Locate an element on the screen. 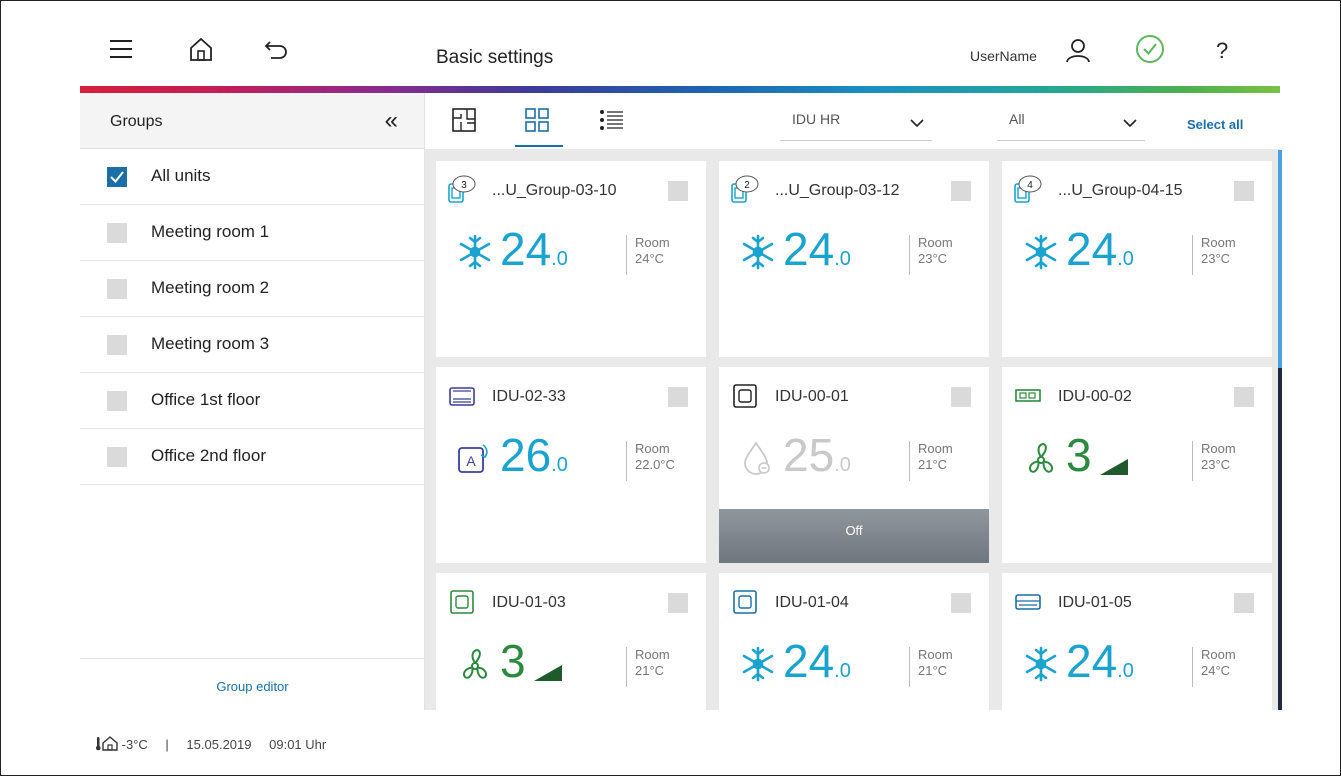  group-label: Office 1st floor is located at coordinates (206, 399).